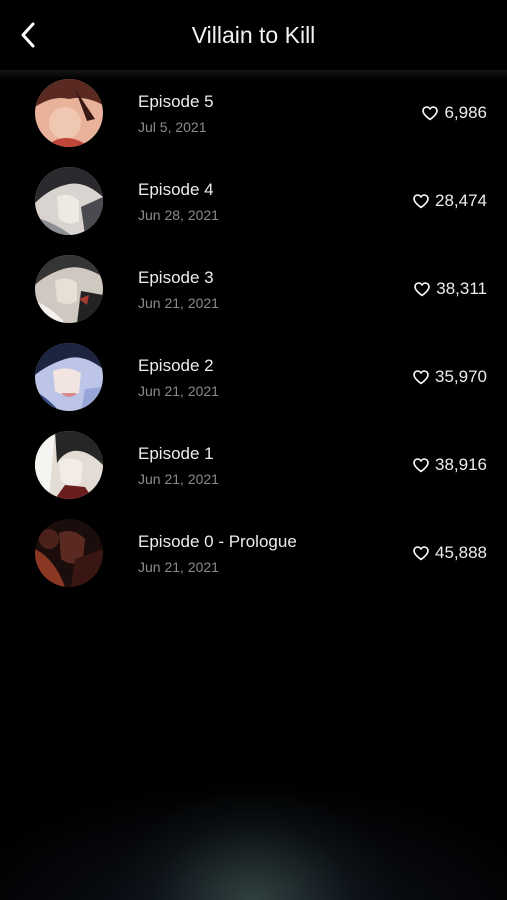 Image resolution: width=507 pixels, height=900 pixels. I want to click on page-title: Villain to Kill, so click(253, 35).